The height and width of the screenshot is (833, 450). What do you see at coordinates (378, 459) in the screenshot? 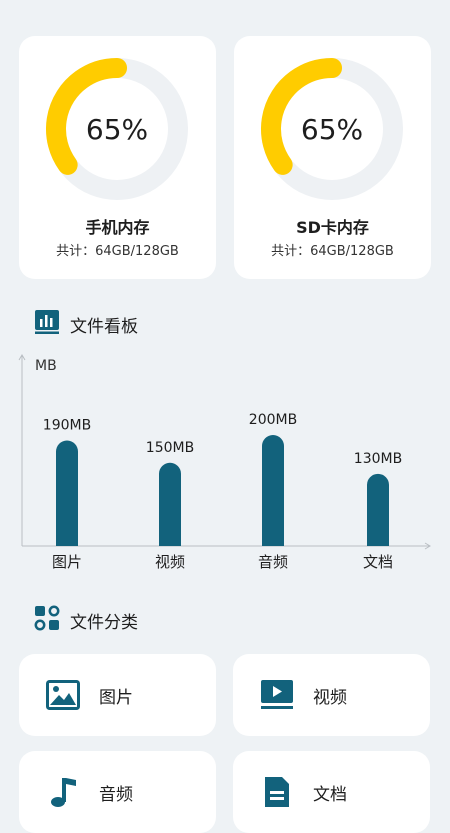
I see `bar-value-label: 130MB` at bounding box center [378, 459].